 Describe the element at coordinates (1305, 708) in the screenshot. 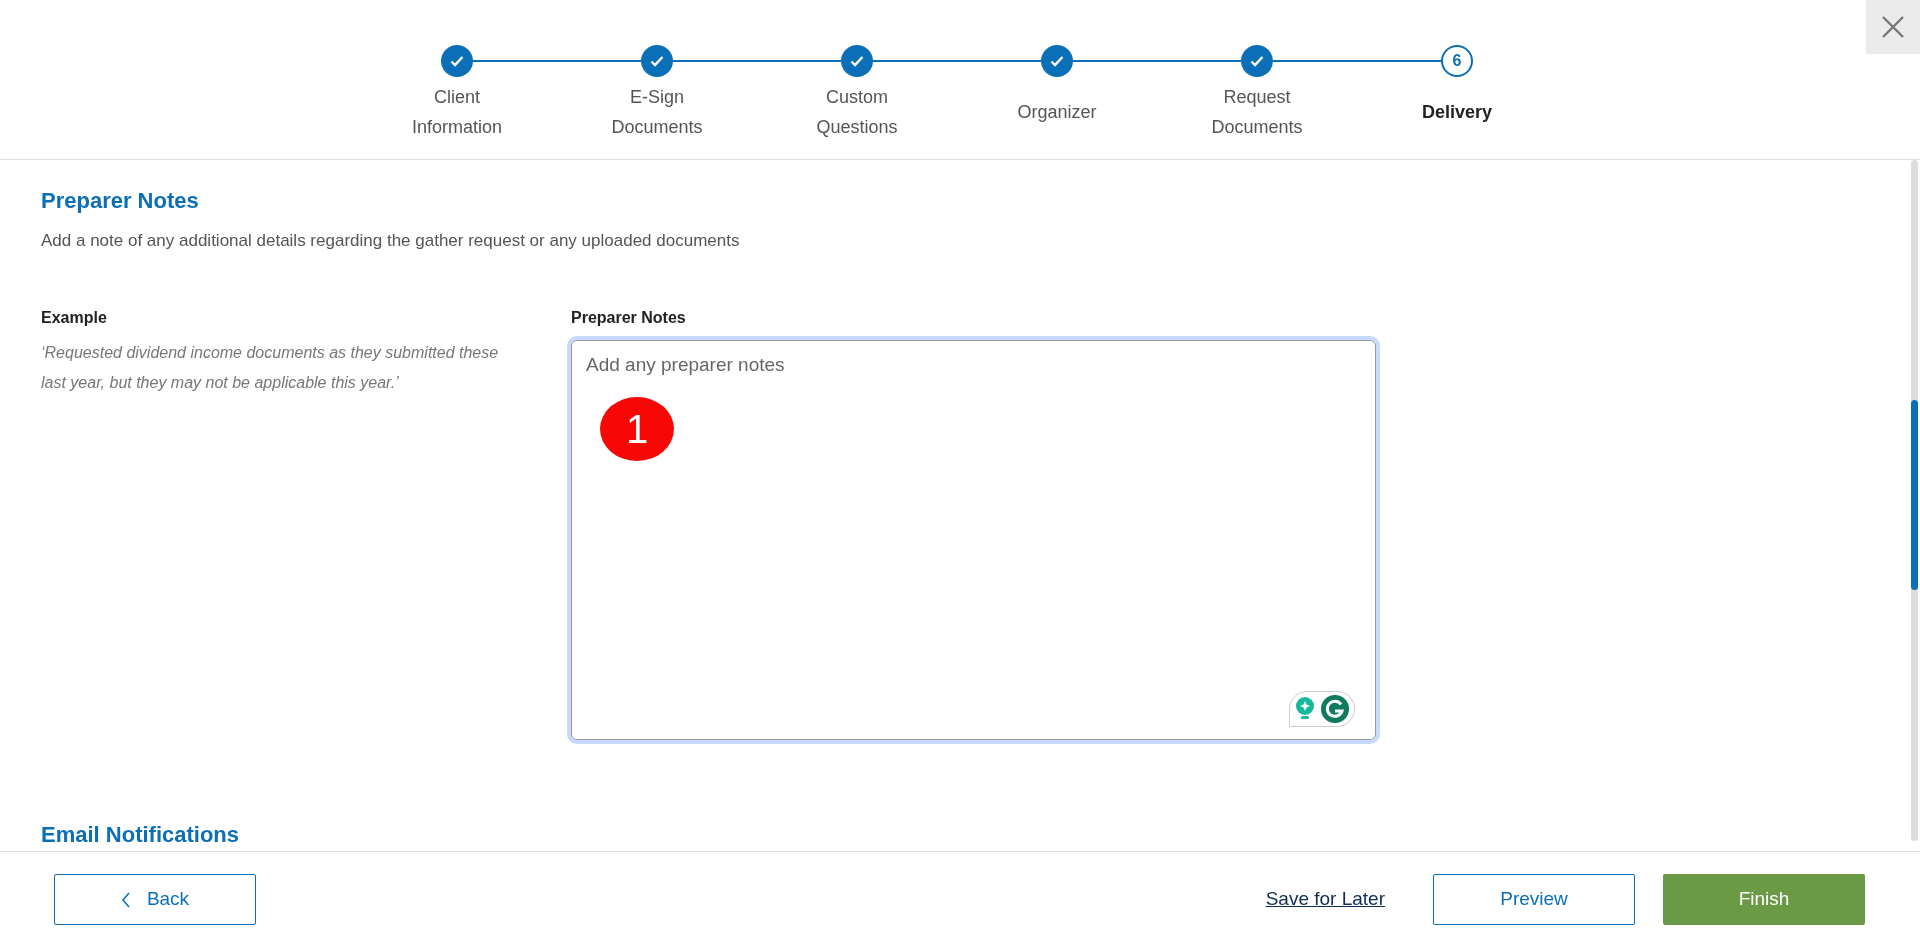

I see `lightbulb-icon` at that location.